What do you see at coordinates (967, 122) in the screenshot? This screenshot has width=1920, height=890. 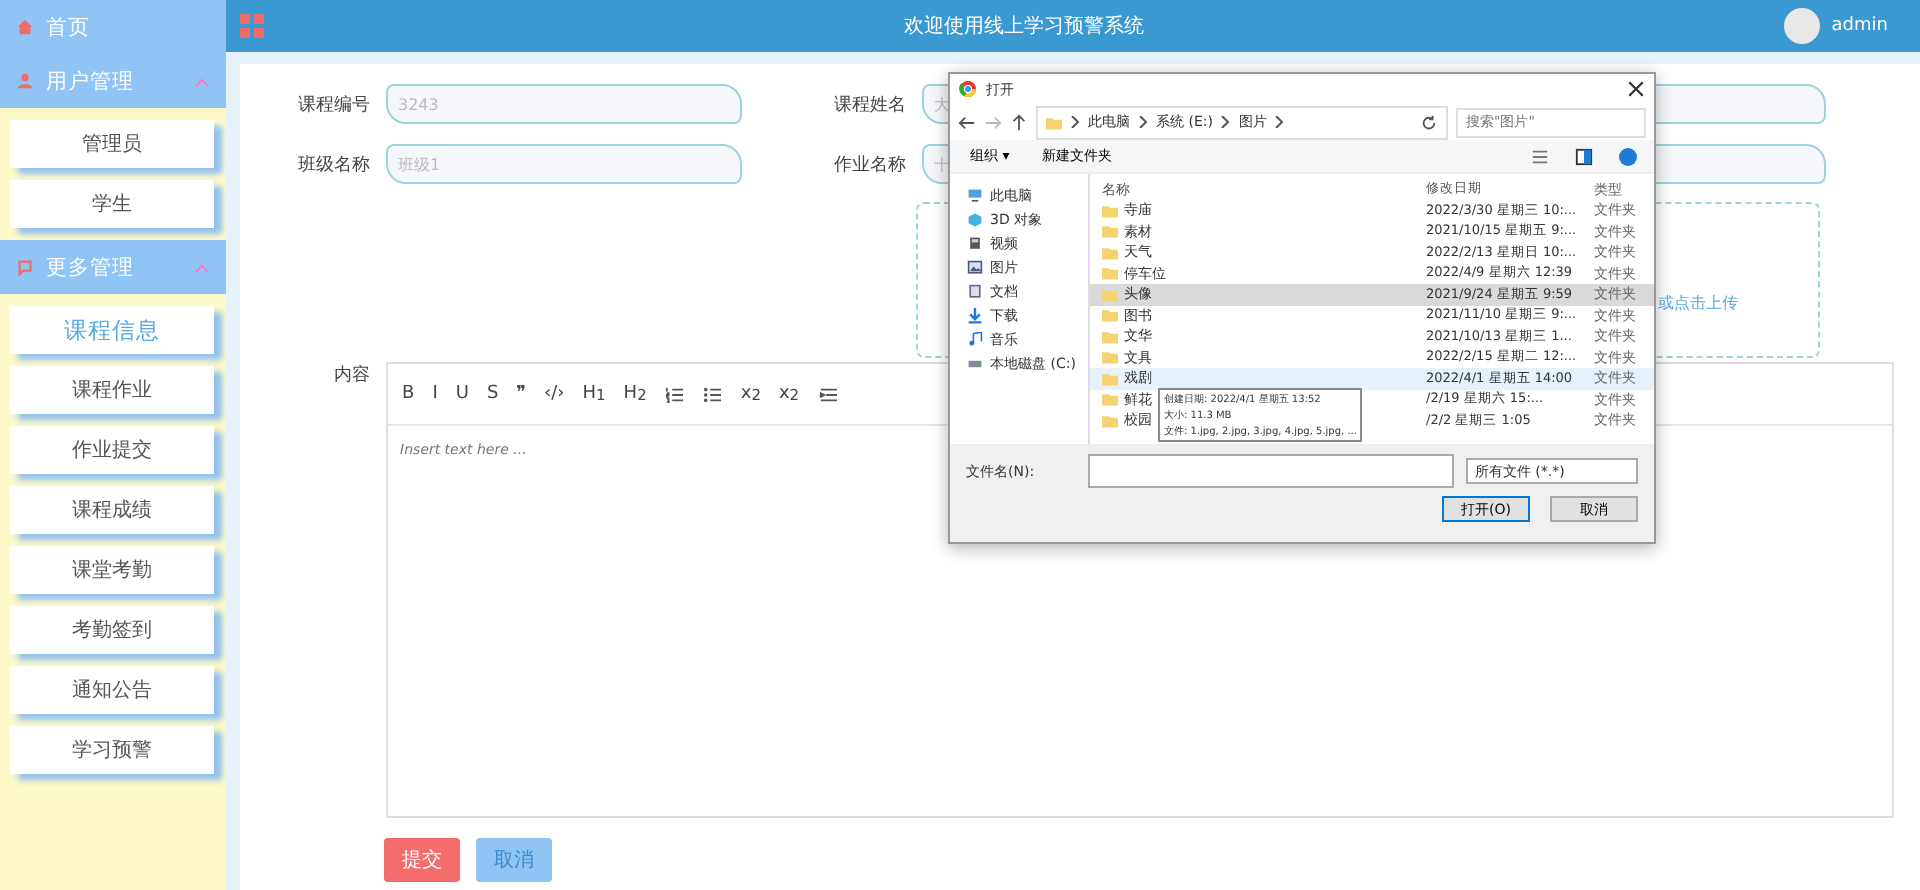 I see `back-arrow-icon` at bounding box center [967, 122].